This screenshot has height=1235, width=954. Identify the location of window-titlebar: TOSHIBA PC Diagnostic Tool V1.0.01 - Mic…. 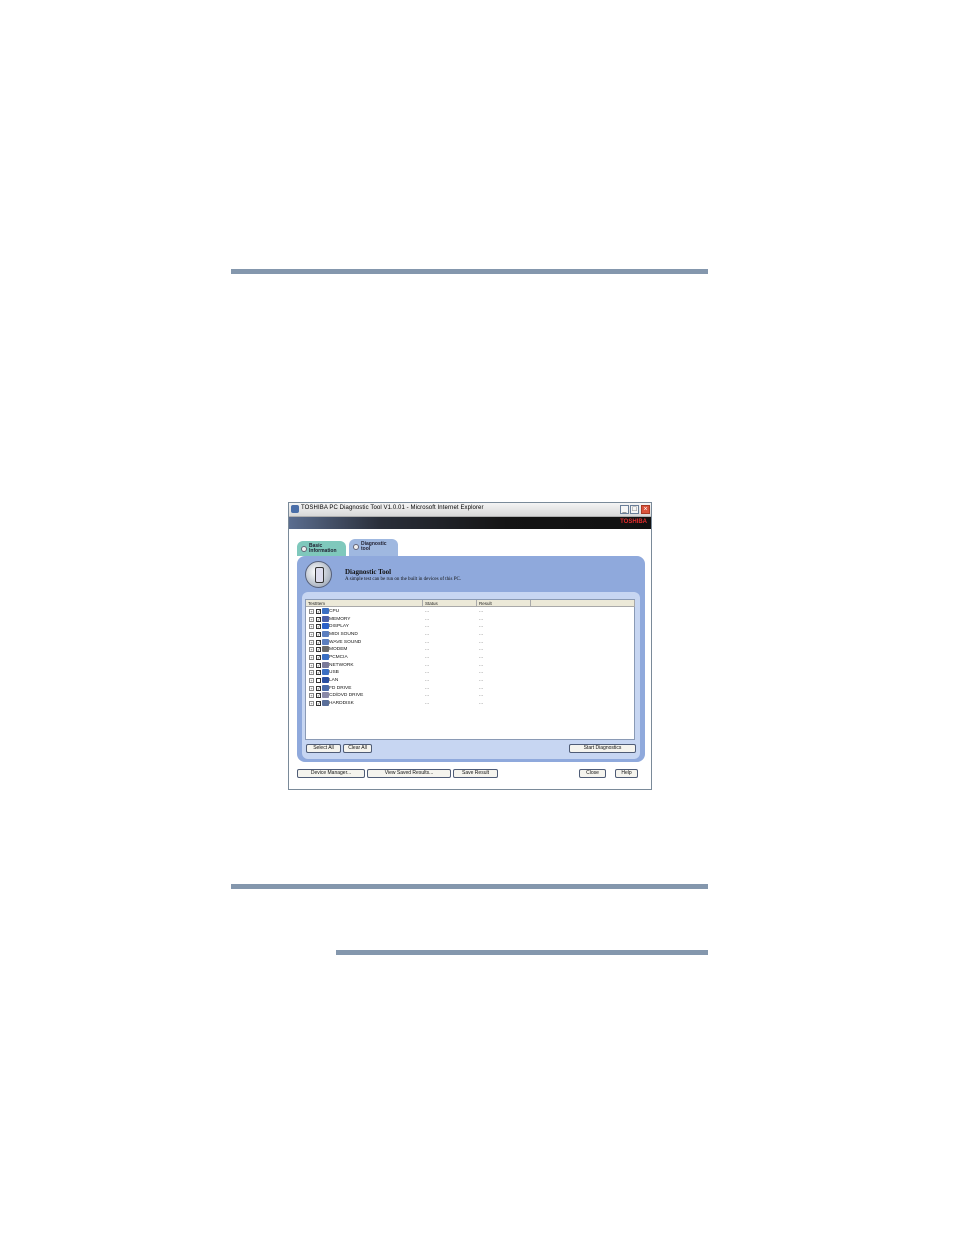
(470, 510).